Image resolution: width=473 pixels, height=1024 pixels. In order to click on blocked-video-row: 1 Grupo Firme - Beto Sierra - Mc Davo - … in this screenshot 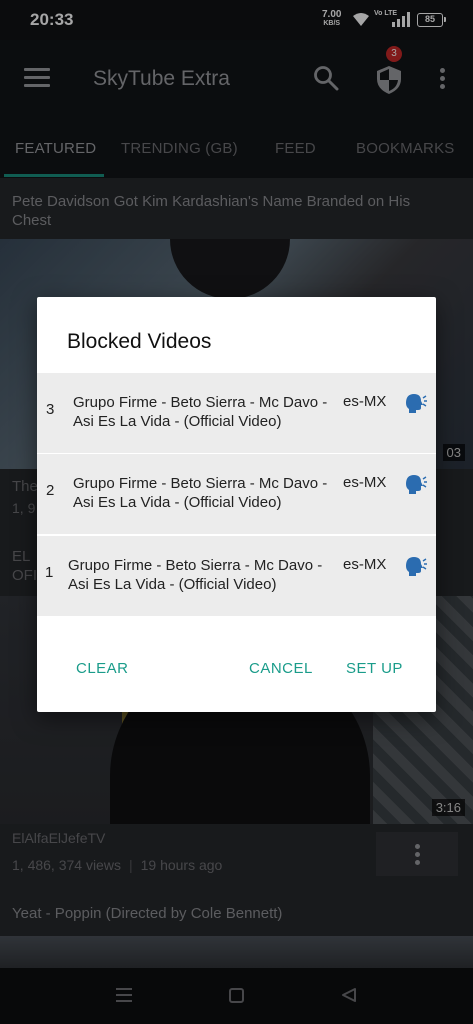, I will do `click(236, 576)`.